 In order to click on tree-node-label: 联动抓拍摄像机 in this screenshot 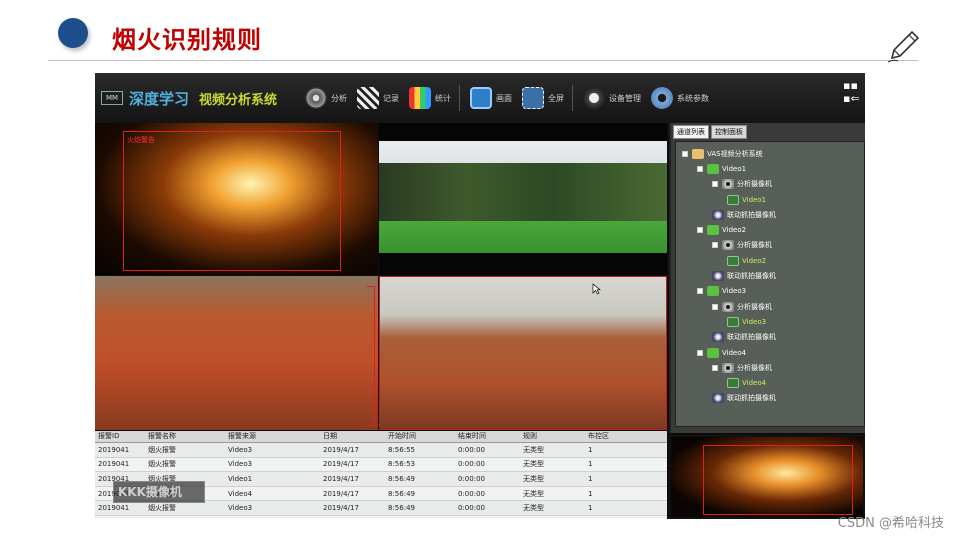, I will do `click(751, 214)`.